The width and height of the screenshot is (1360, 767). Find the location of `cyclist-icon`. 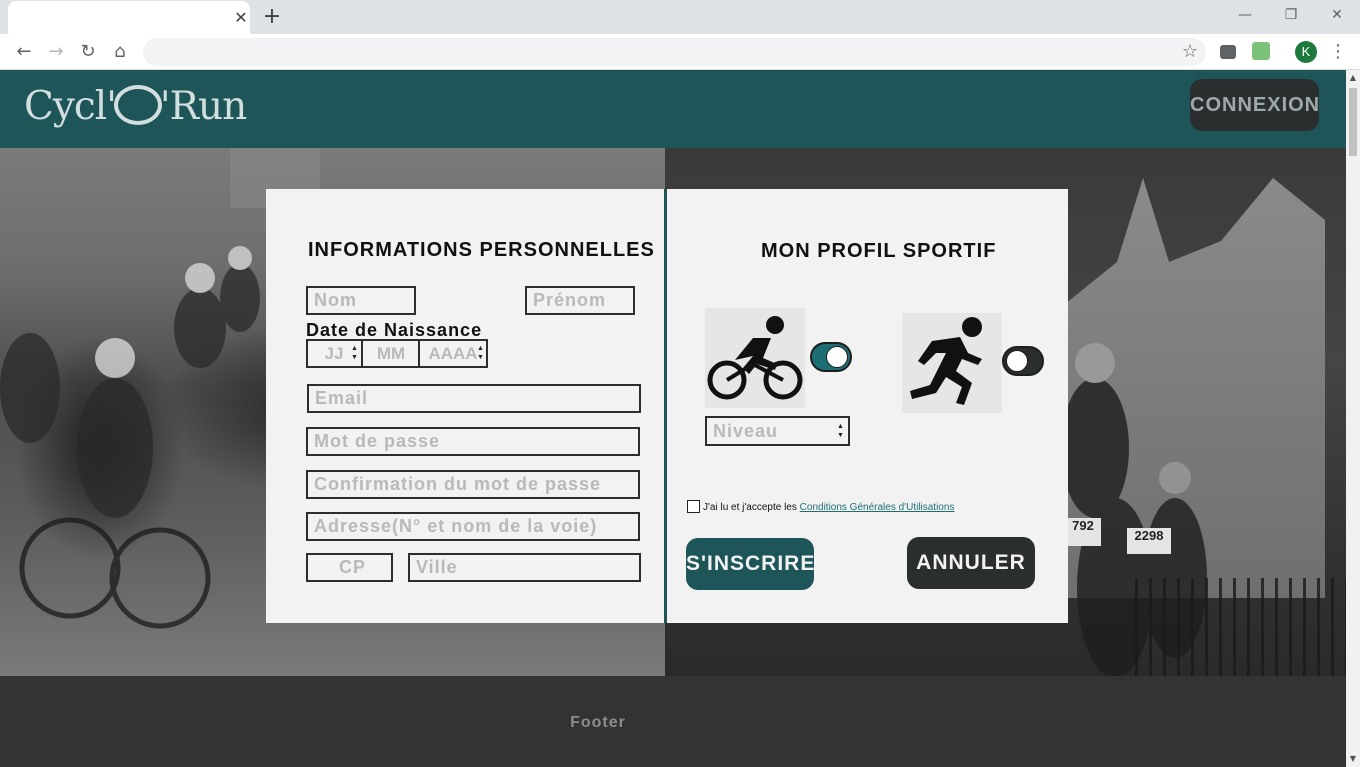

cyclist-icon is located at coordinates (755, 358).